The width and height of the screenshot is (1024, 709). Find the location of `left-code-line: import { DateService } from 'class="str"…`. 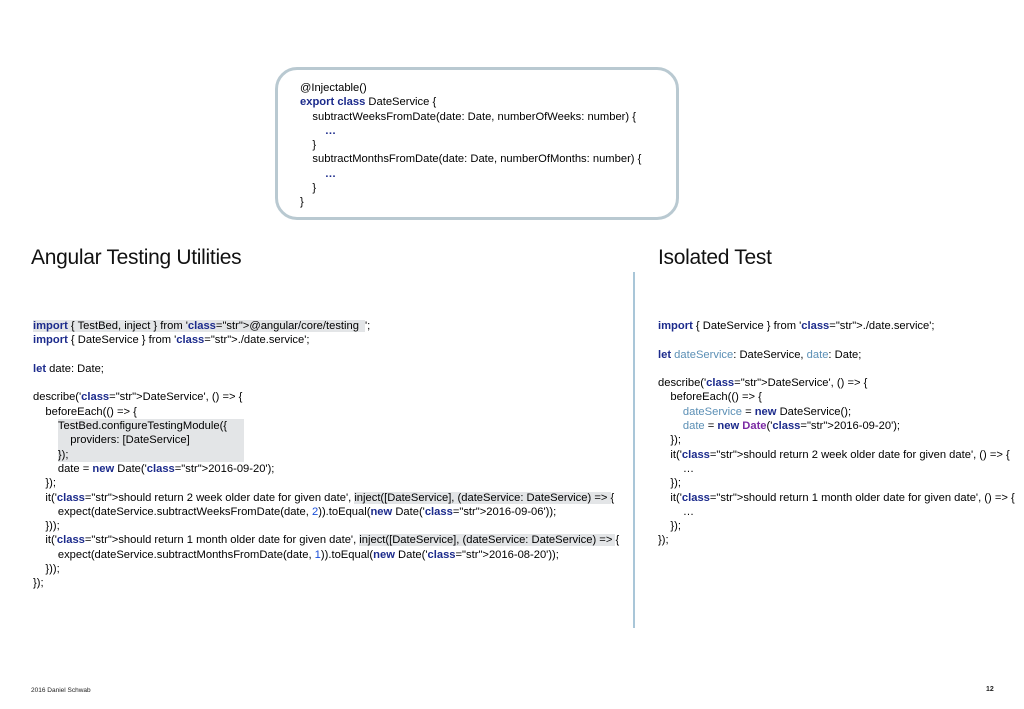

left-code-line: import { DateService } from 'class="str"… is located at coordinates (171, 340).